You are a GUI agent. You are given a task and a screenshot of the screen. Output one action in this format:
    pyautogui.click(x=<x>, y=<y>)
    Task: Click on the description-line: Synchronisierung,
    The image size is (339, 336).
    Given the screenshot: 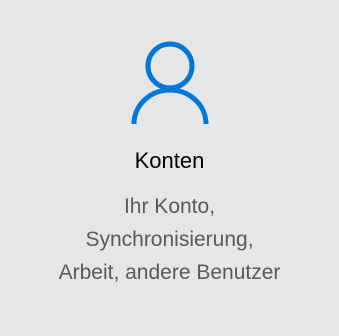 What is the action you would take?
    pyautogui.click(x=169, y=239)
    